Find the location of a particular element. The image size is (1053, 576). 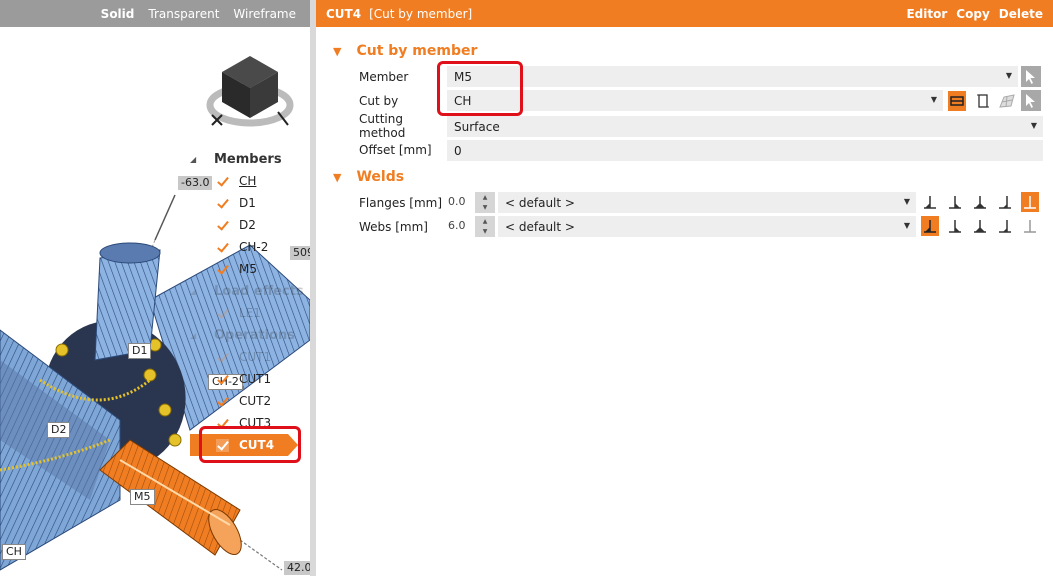

panel-header: CUT4 [Cut by member] Editor Copy Delete is located at coordinates (684, 13).